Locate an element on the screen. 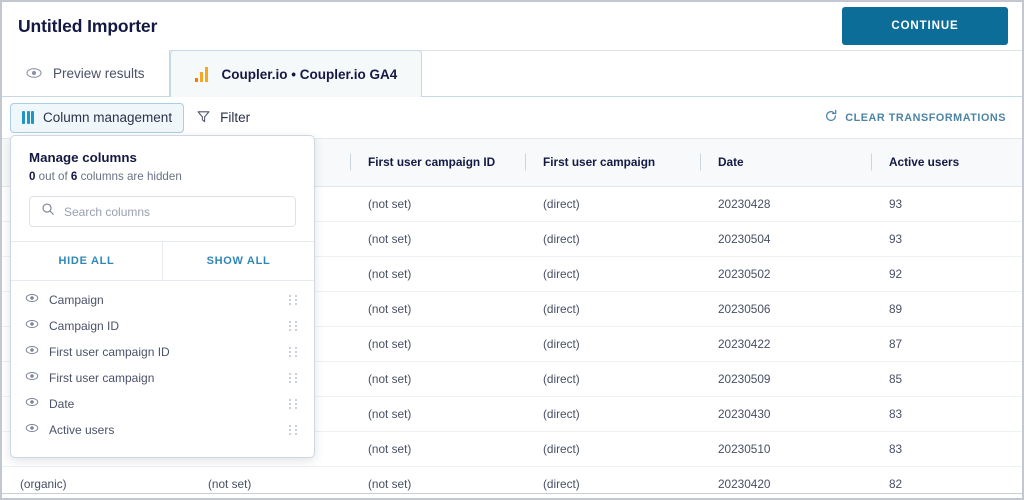 The width and height of the screenshot is (1024, 500). manage-column-label: Date is located at coordinates (62, 404).